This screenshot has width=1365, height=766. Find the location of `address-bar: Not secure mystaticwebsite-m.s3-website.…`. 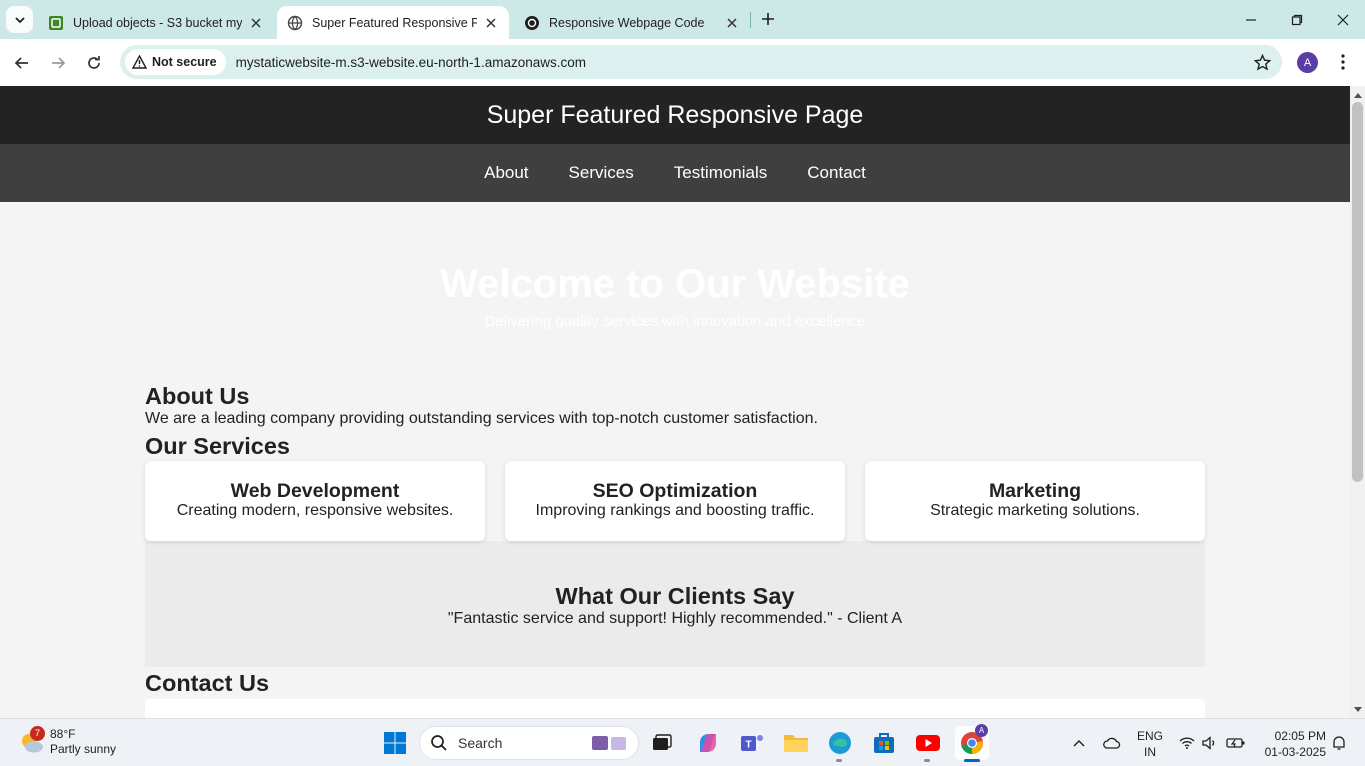

address-bar: Not secure mystaticwebsite-m.s3-website.… is located at coordinates (701, 62).